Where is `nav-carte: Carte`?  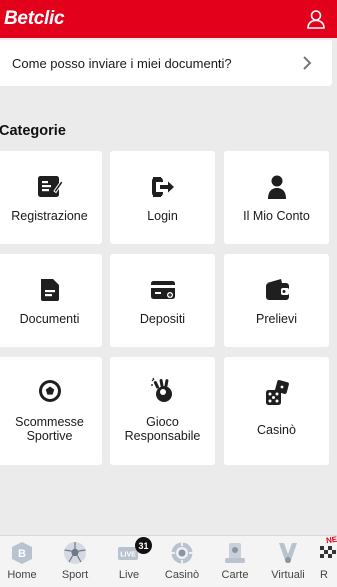
nav-carte: Carte is located at coordinates (235, 561).